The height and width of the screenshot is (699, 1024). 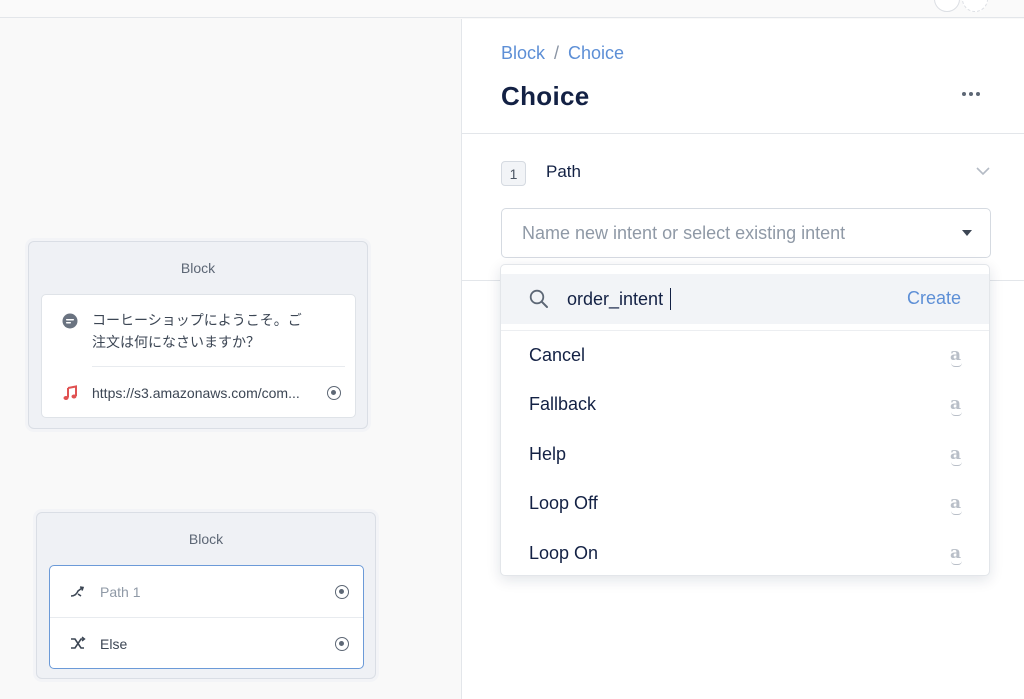 What do you see at coordinates (596, 53) in the screenshot?
I see `breadcrumb-current: Choice` at bounding box center [596, 53].